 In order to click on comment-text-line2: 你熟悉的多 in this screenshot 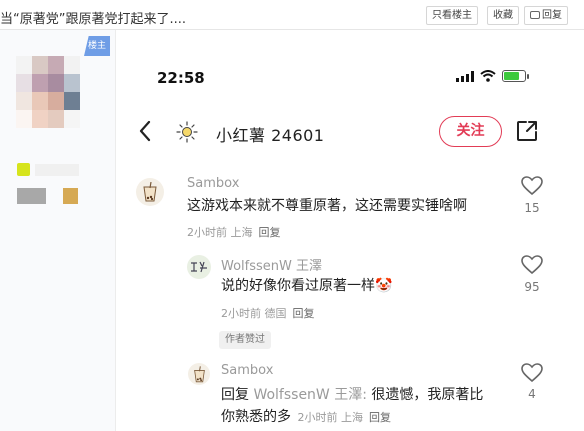, I will do `click(256, 417)`.